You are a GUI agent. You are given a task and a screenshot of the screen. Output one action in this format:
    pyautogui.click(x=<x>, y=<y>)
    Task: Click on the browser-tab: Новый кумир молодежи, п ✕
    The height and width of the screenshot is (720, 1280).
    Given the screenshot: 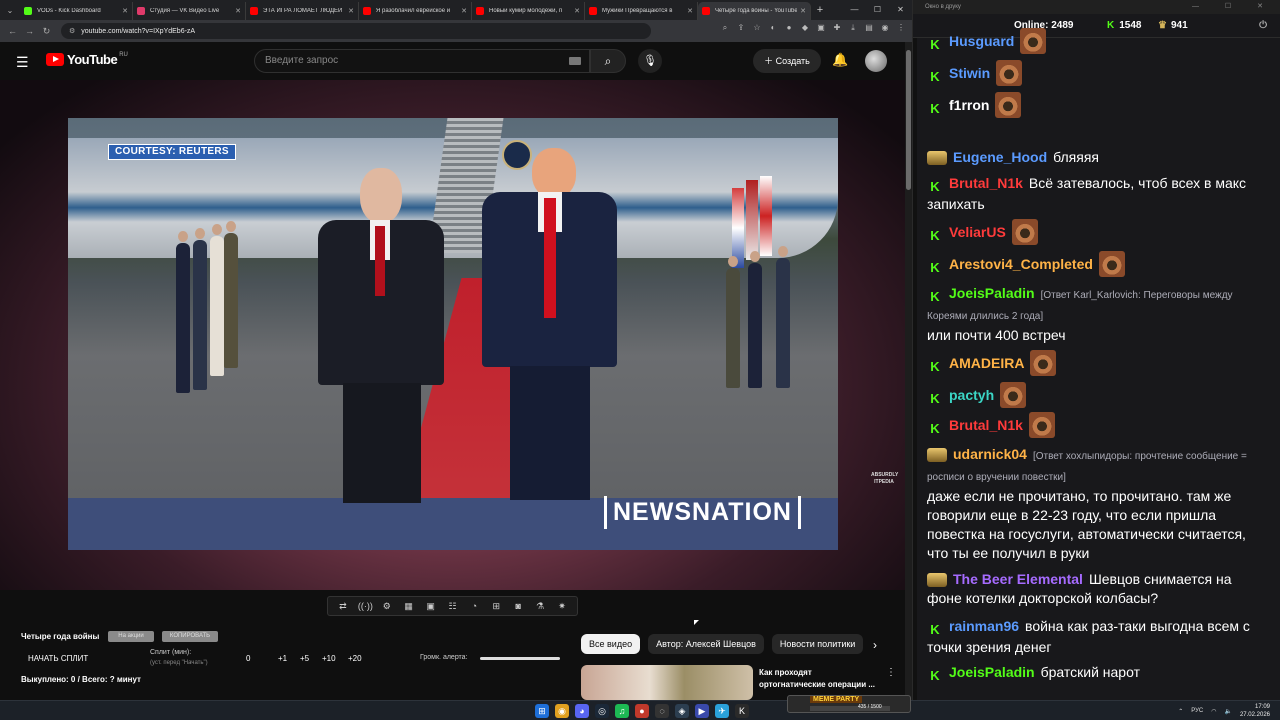 What is the action you would take?
    pyautogui.click(x=528, y=11)
    